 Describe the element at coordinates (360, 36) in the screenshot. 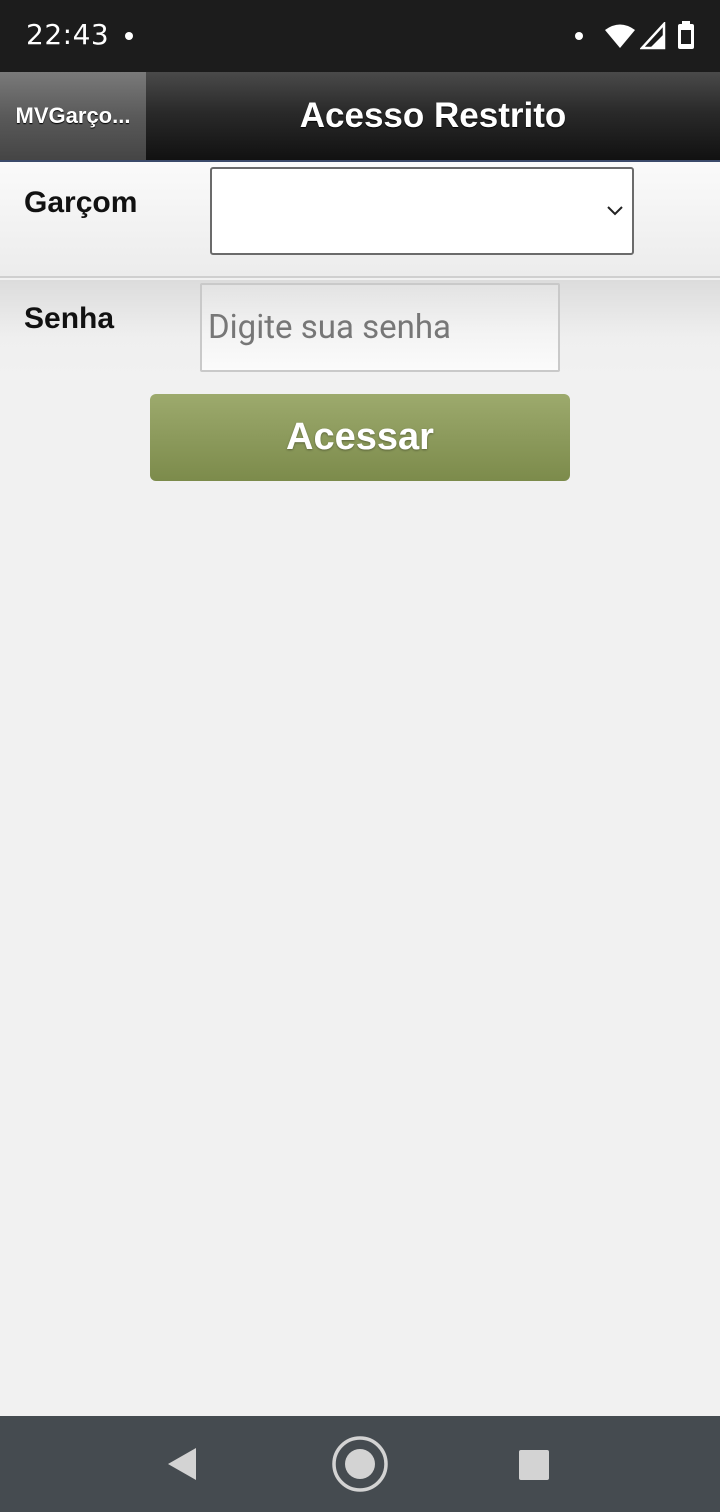

I see `status-bar: 22:43` at that location.